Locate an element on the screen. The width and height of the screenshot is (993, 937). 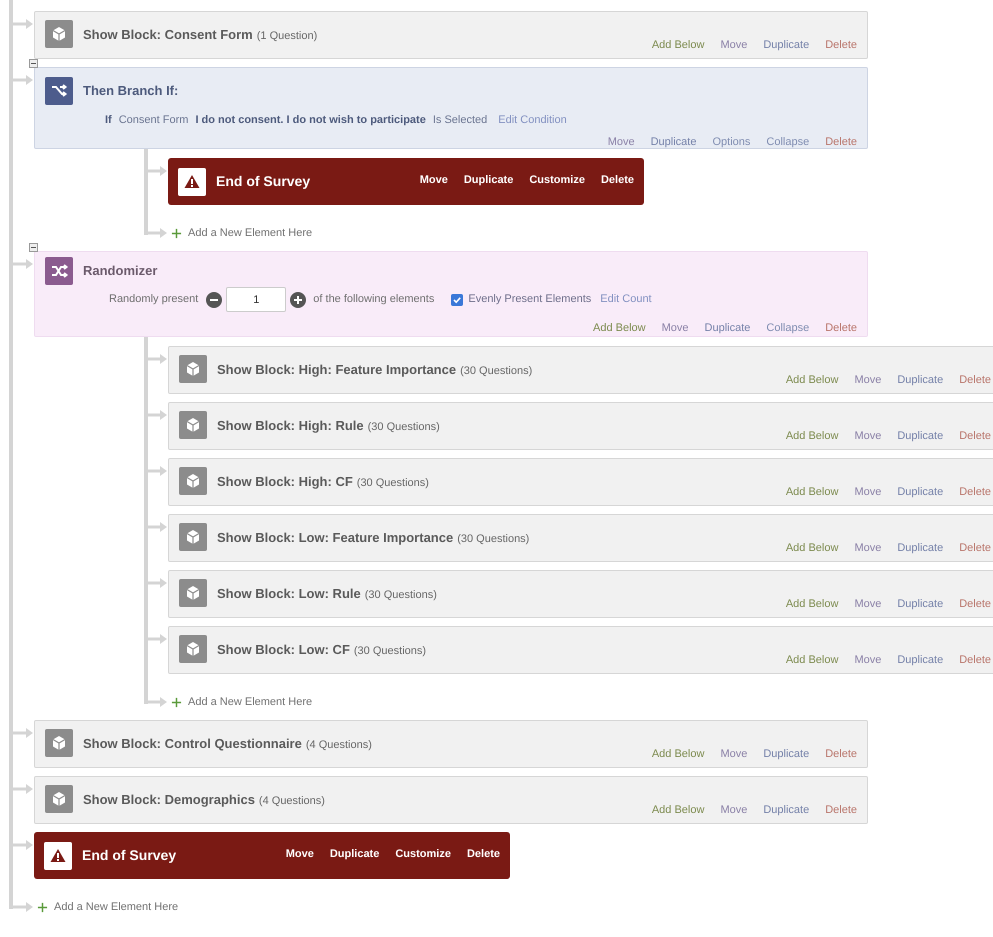
block-title: Show Block: Demographics is located at coordinates (169, 800).